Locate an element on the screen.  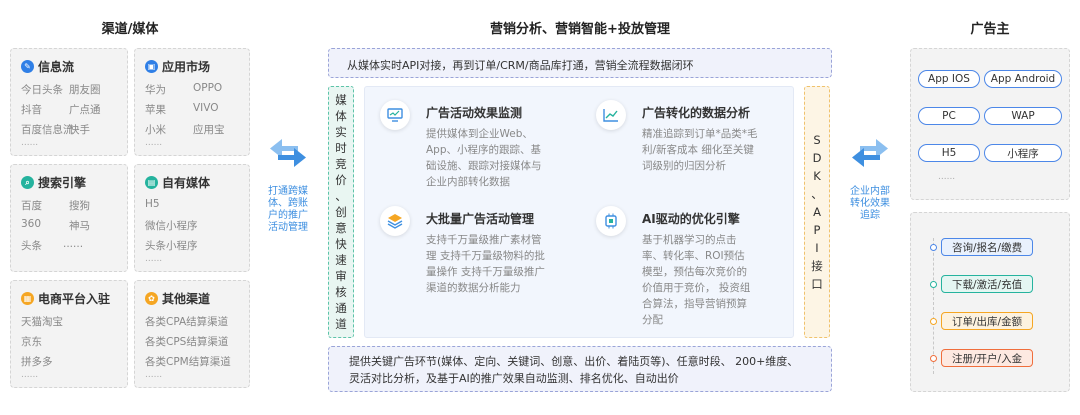
feature-description-line: 渠道的数据分析能力 is located at coordinates (473, 288).